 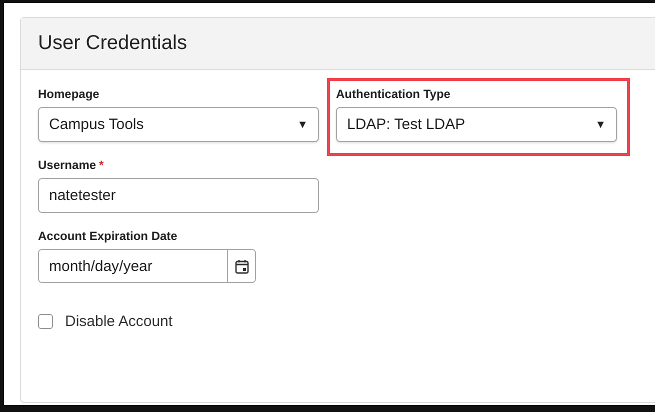 I want to click on dropdown: LDAP: Test LDAP ▼, so click(x=476, y=124).